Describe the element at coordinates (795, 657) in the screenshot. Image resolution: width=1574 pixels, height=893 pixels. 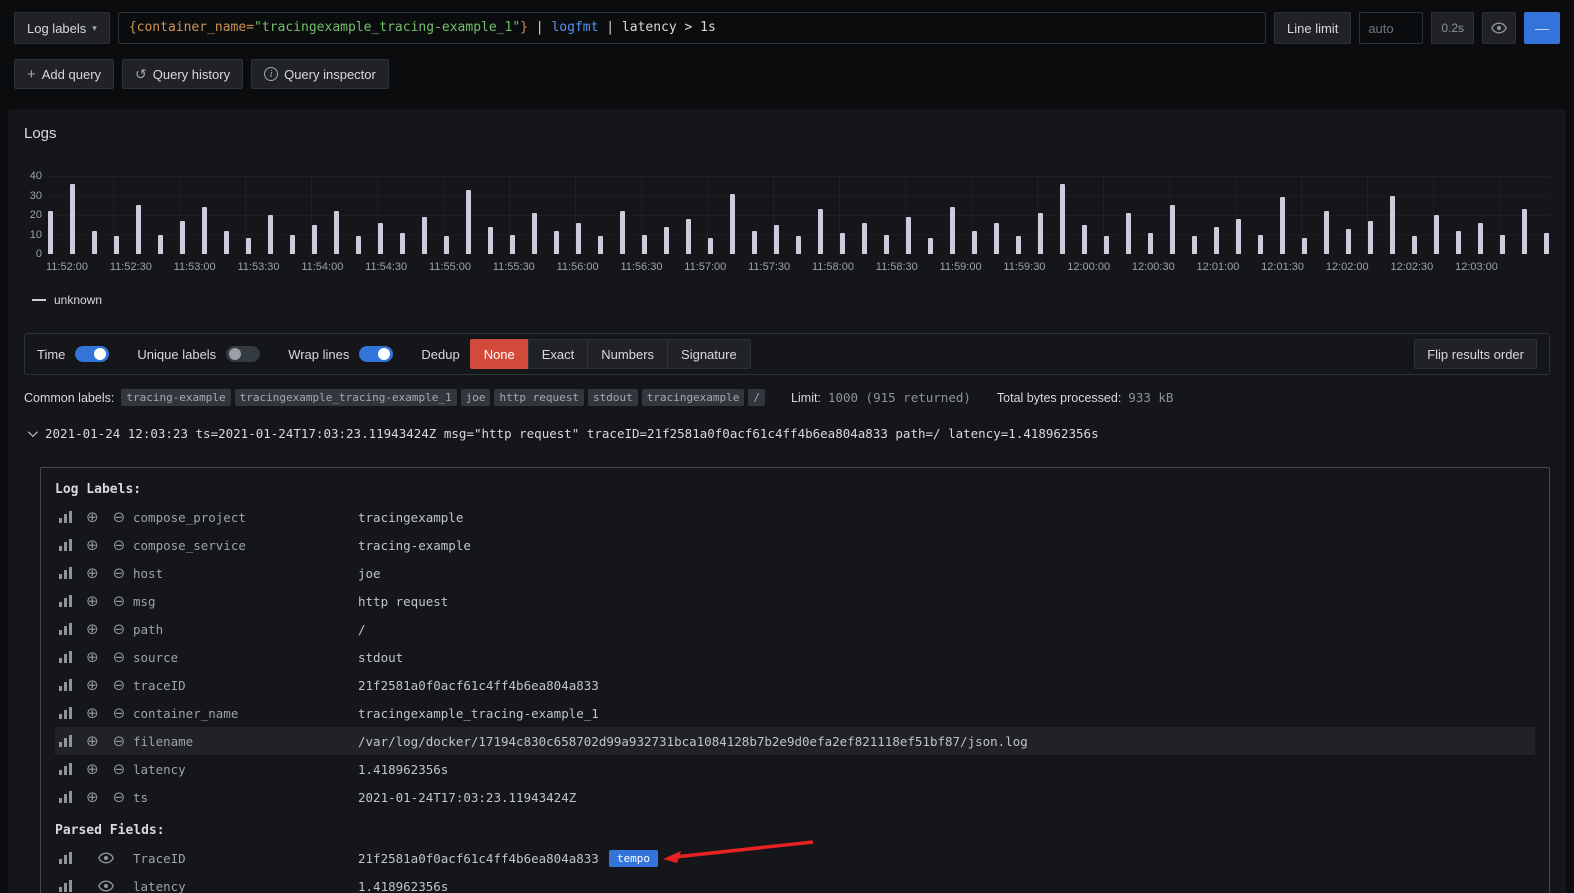
I see `log-label-row: ⊕ ⊖ source stdout` at that location.